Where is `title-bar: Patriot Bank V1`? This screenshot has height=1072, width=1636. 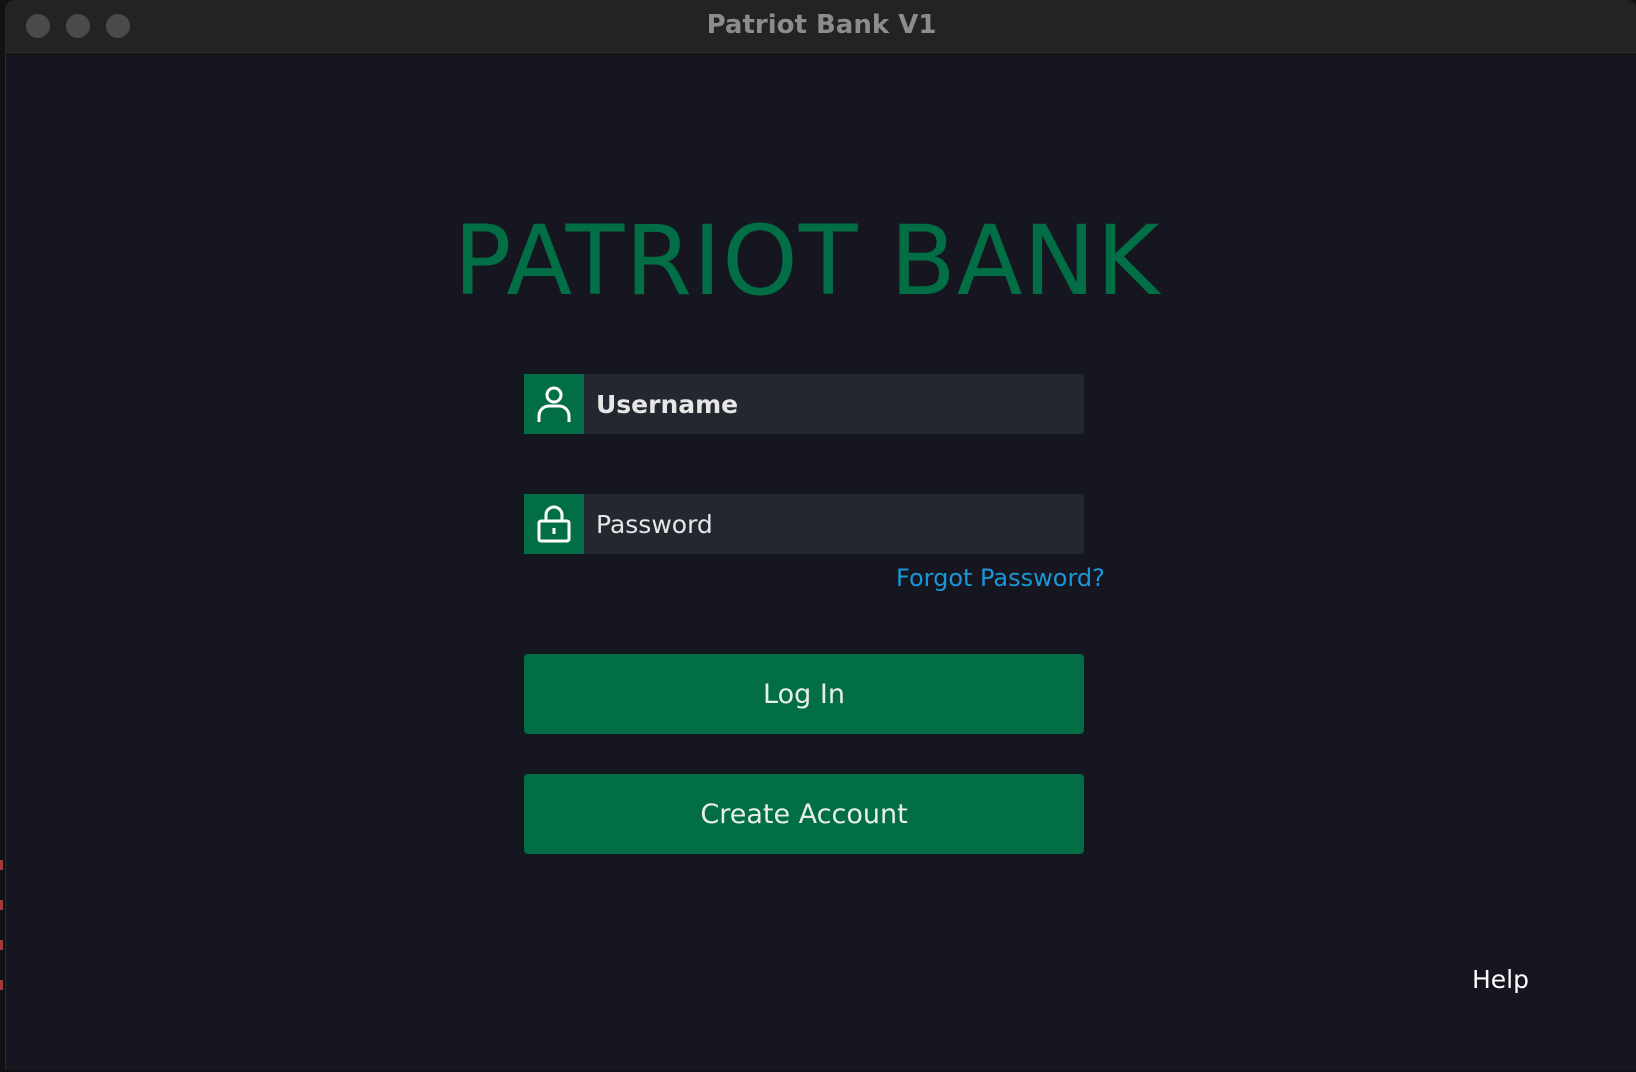
title-bar: Patriot Bank V1 is located at coordinates (821, 27).